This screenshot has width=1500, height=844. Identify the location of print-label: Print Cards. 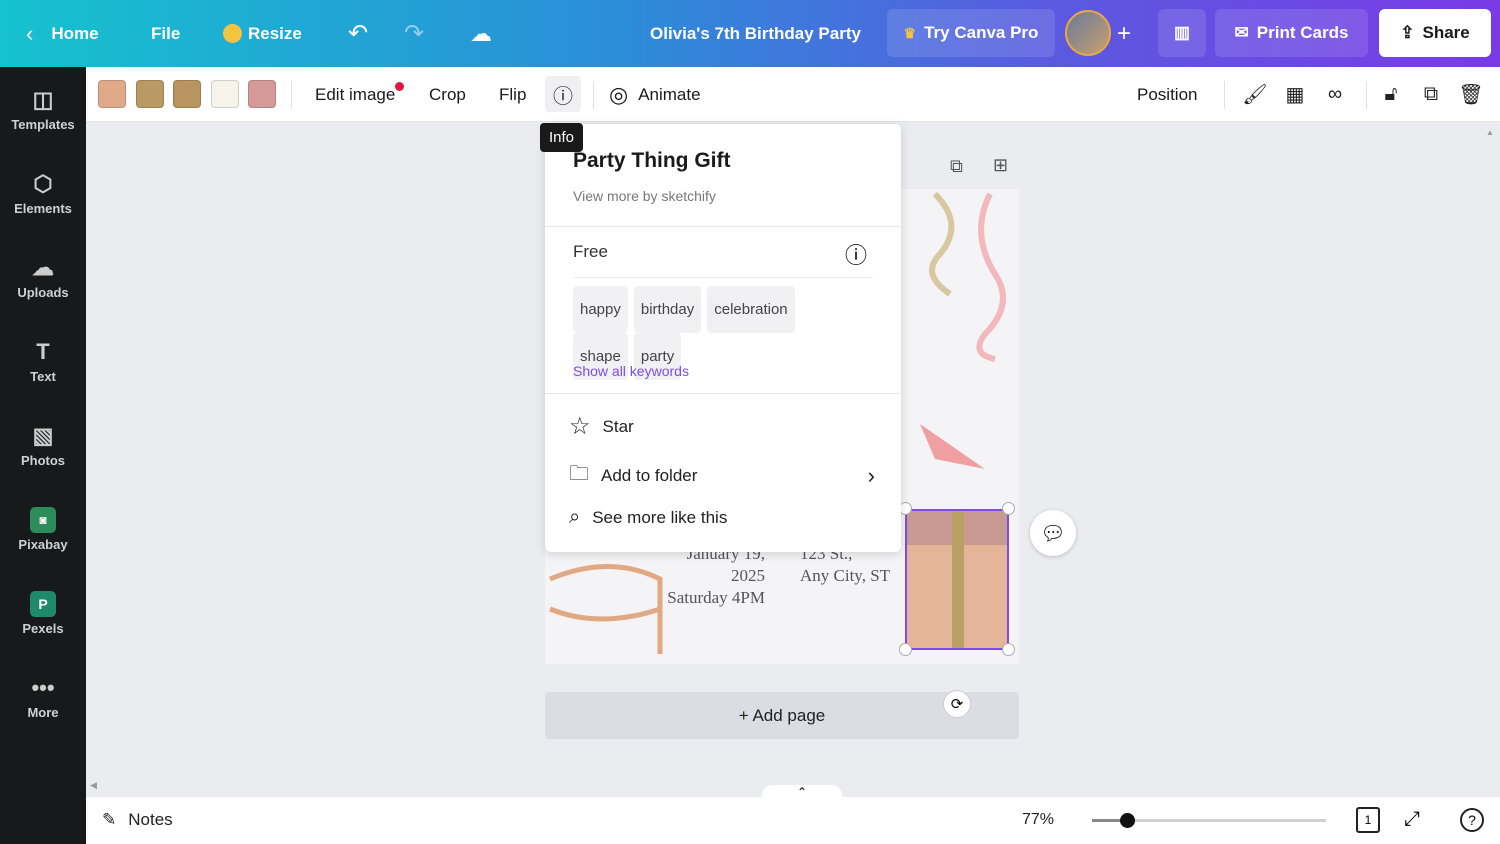
(1302, 32).